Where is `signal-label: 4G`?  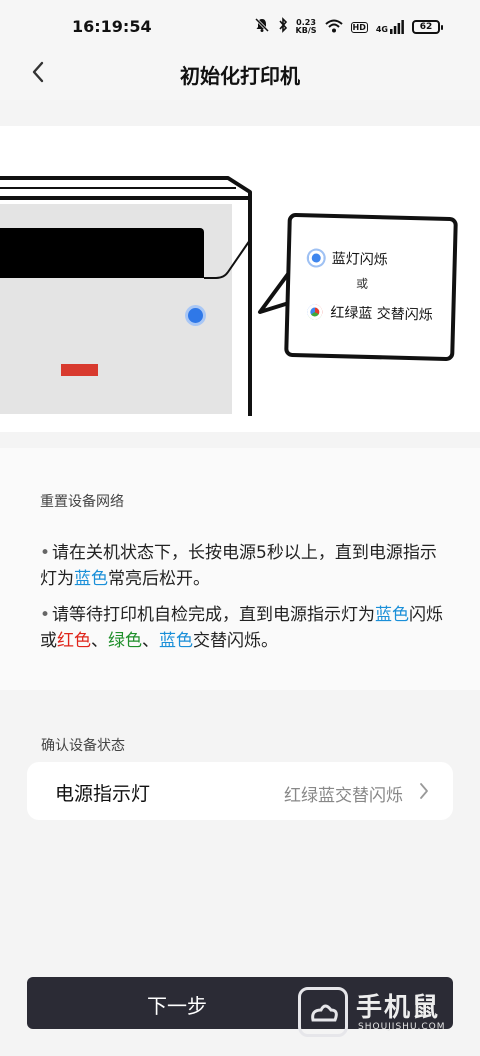 signal-label: 4G is located at coordinates (381, 29).